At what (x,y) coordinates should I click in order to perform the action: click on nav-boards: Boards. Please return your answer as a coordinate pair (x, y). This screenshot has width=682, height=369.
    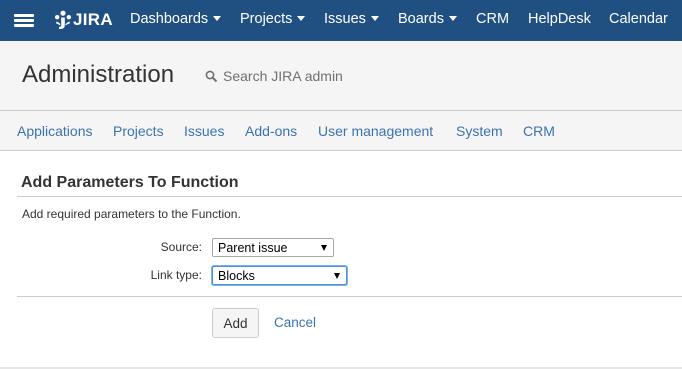
    Looking at the image, I should click on (427, 19).